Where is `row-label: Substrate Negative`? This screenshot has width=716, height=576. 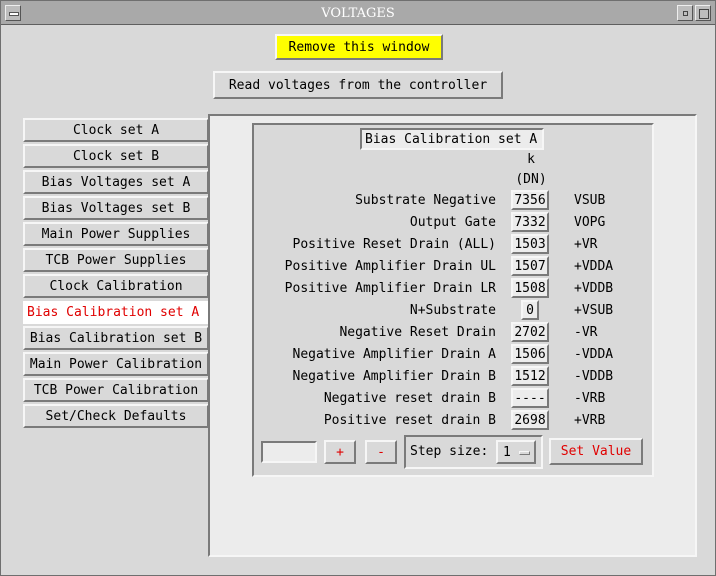
row-label: Substrate Negative is located at coordinates (425, 200).